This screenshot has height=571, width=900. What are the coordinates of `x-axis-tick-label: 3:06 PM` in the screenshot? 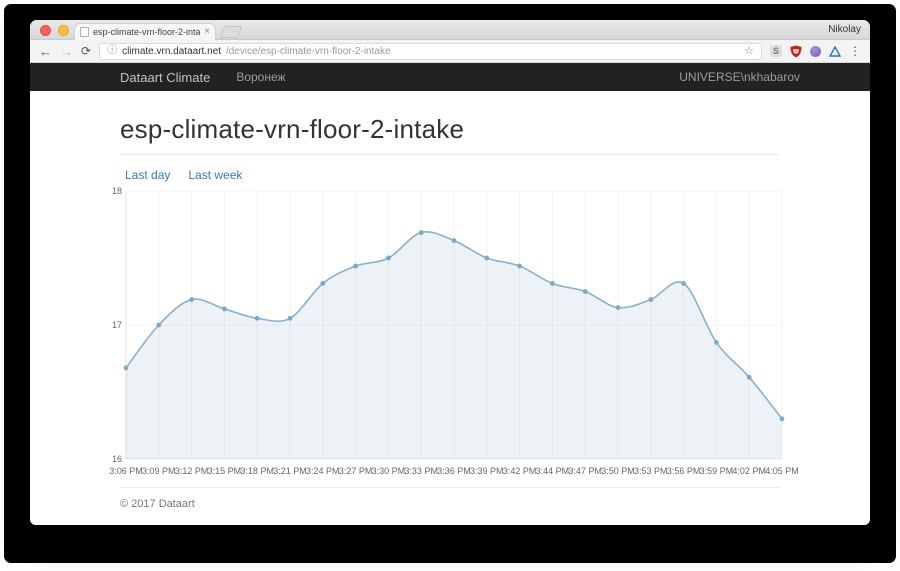 It's located at (126, 471).